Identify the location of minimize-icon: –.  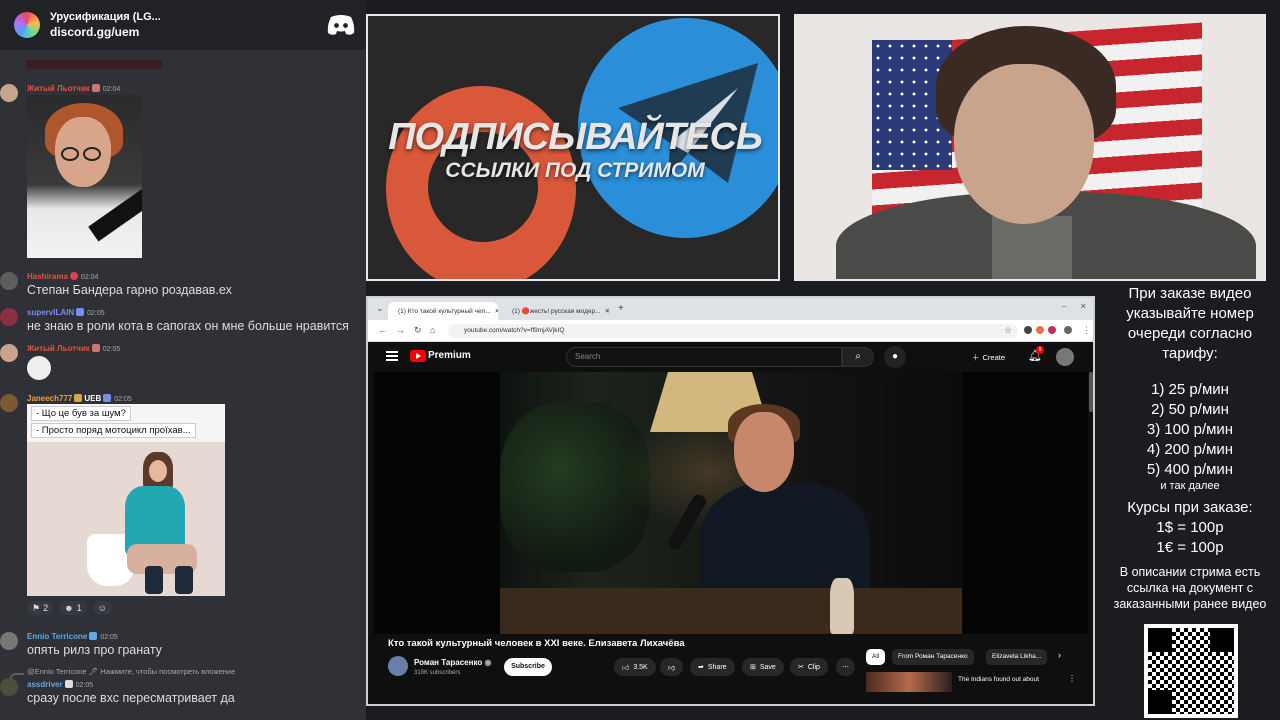
(1064, 306).